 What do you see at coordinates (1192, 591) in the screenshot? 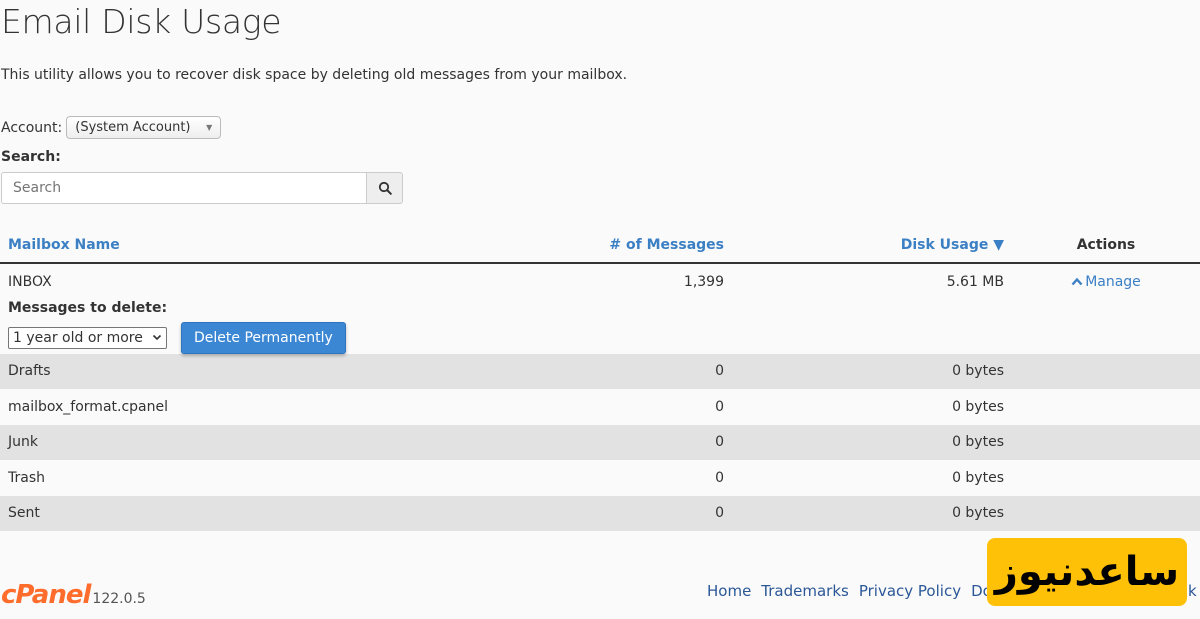
I see `footer-link-feedback: k` at bounding box center [1192, 591].